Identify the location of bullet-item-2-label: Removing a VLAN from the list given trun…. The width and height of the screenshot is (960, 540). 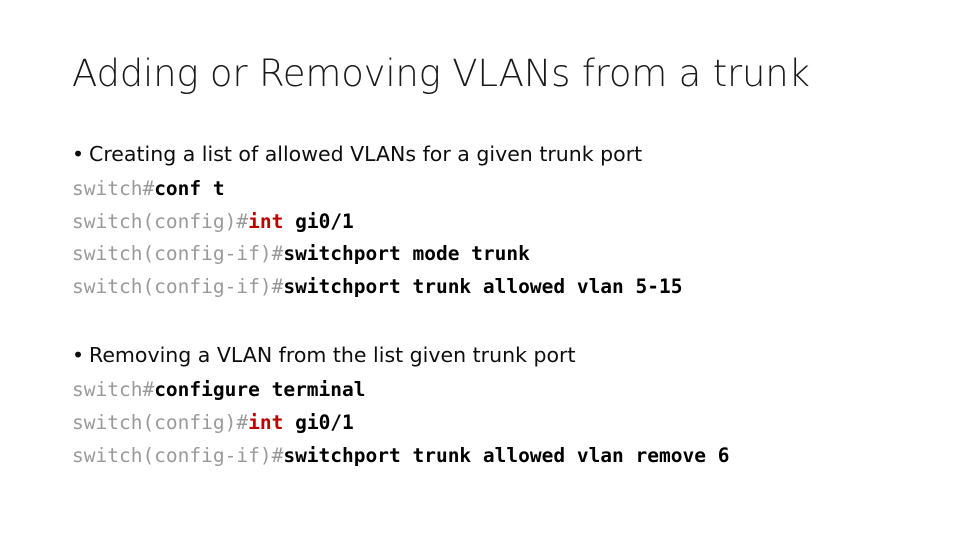
(332, 355).